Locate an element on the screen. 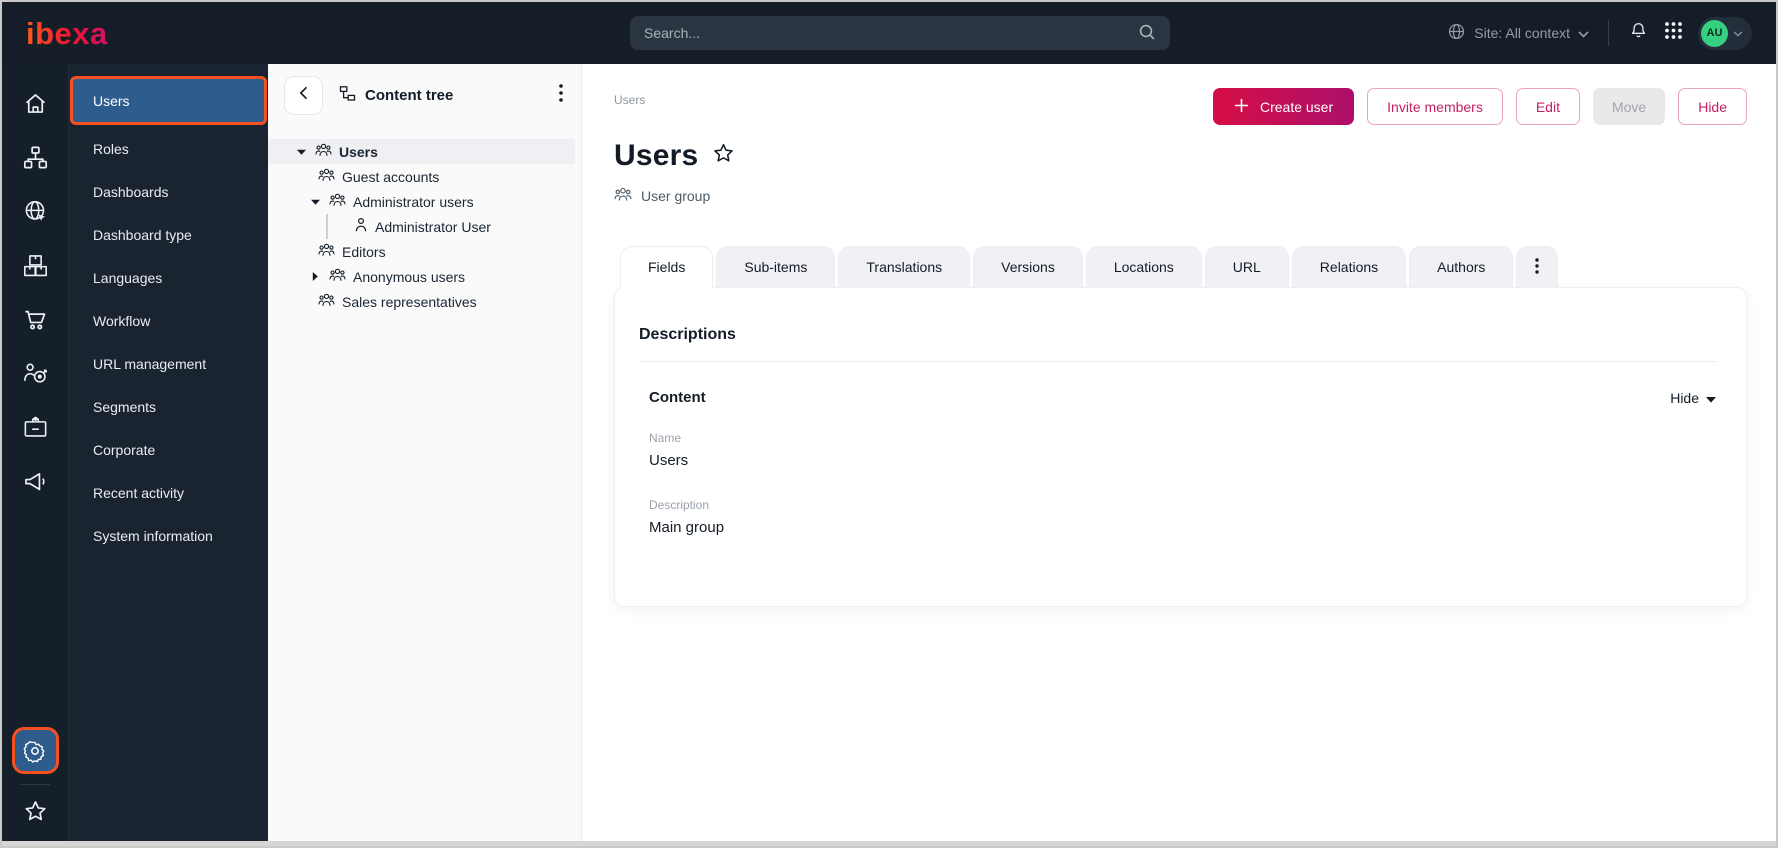  tree-node-administrator-user: Administrator User is located at coordinates (450, 226).